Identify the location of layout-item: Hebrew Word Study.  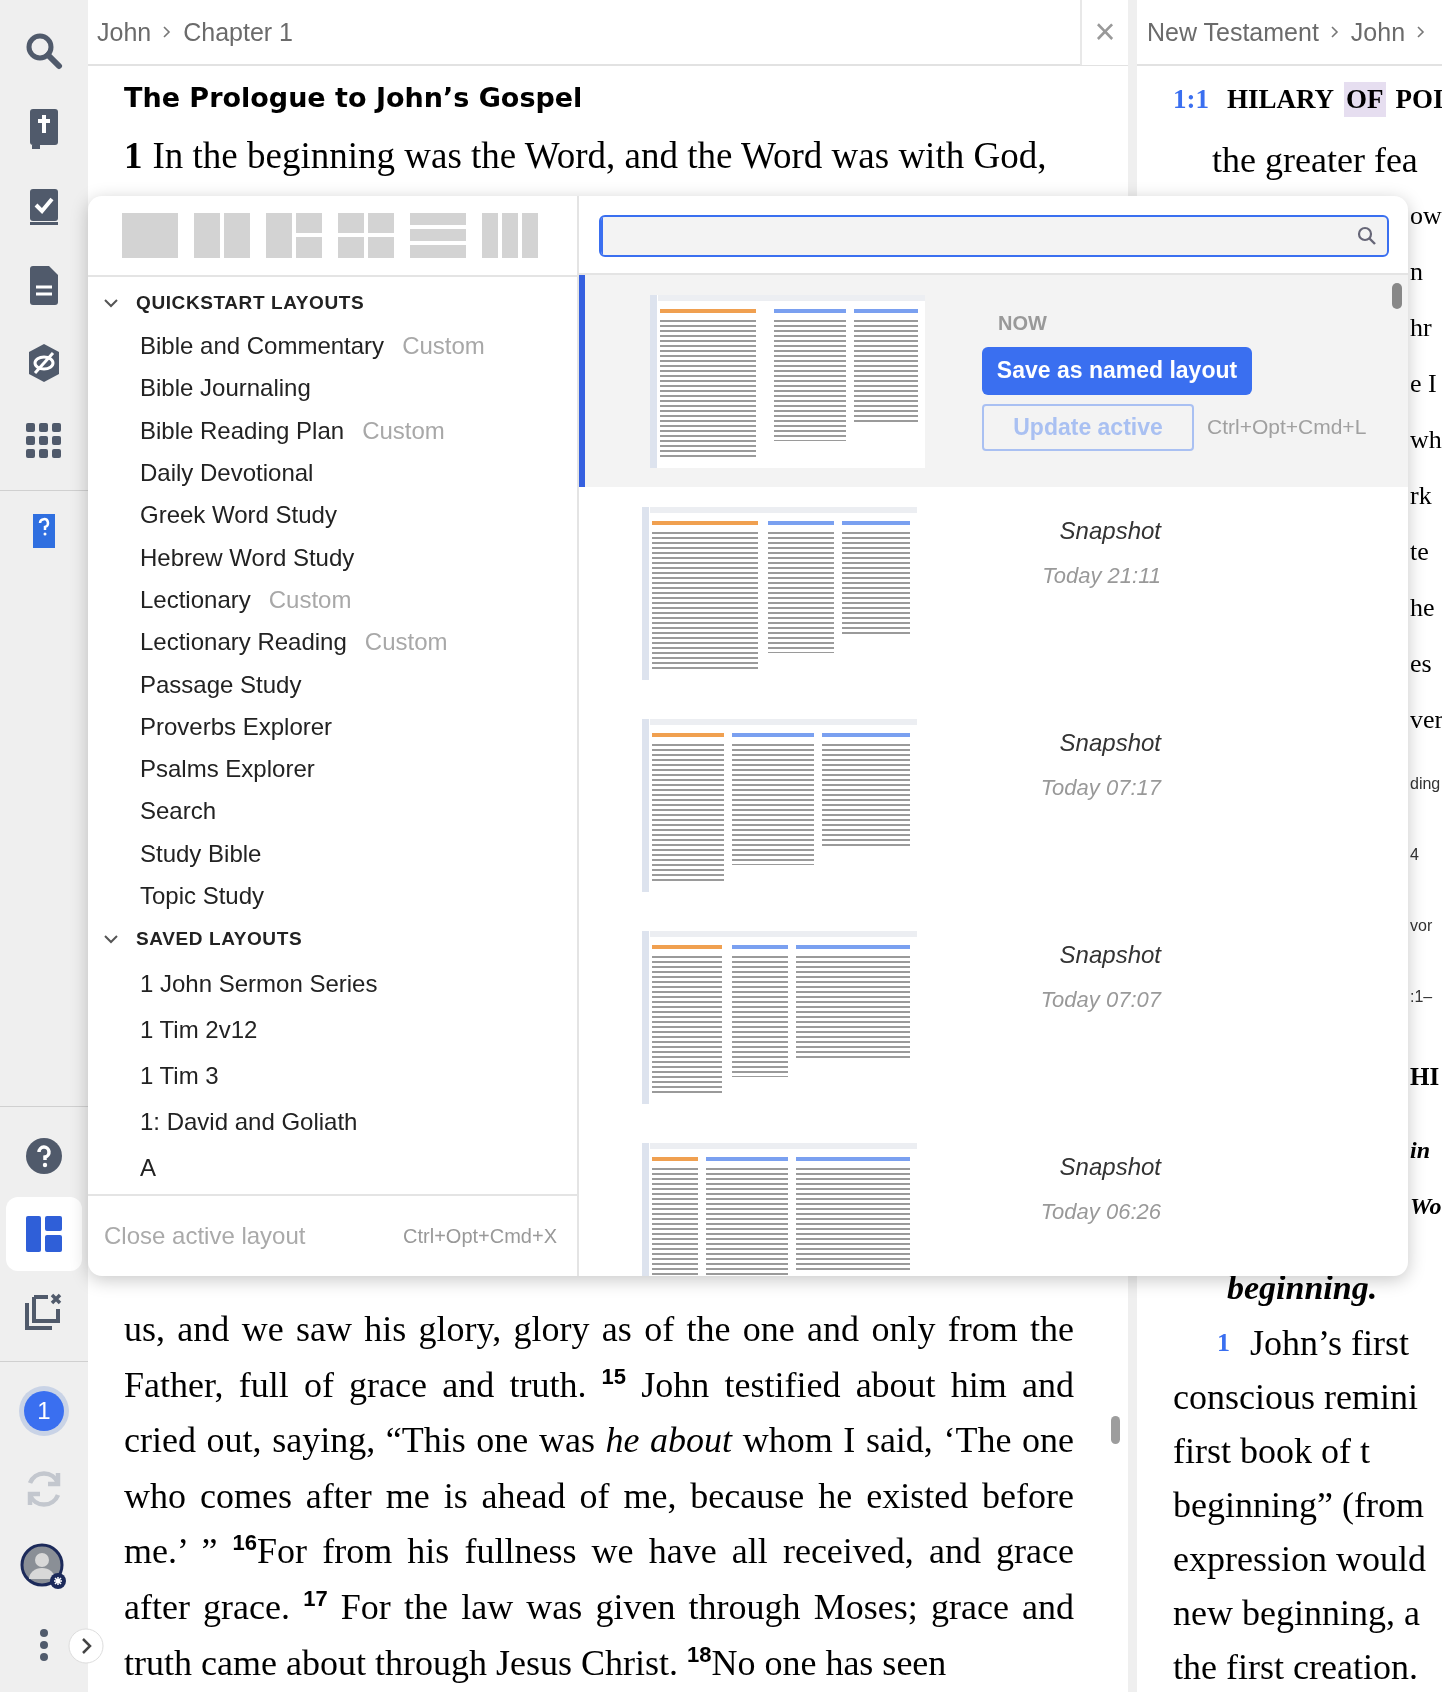
(247, 557).